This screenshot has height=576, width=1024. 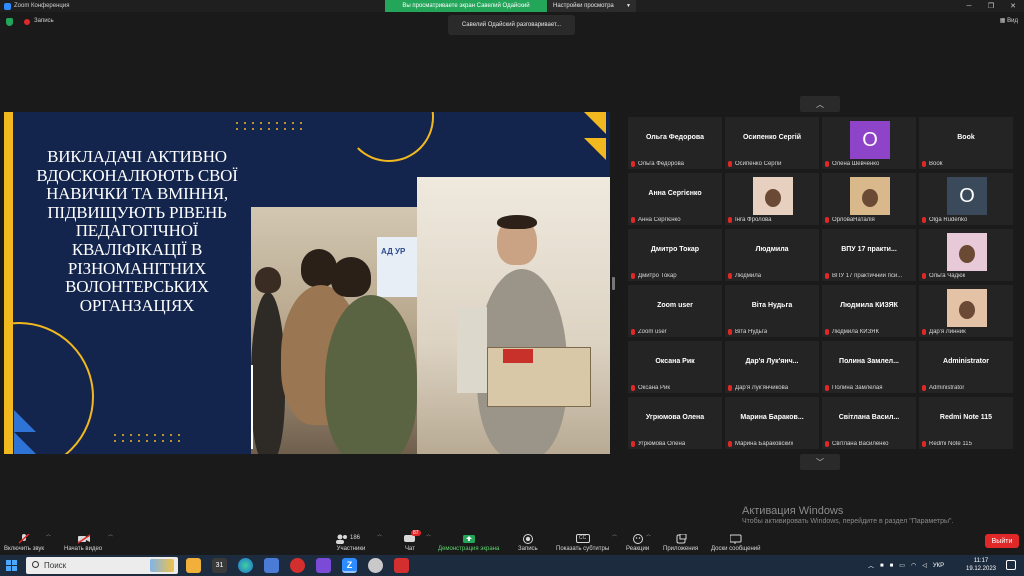 What do you see at coordinates (648, 534) in the screenshot?
I see `reactions-chevron-icon: ︿` at bounding box center [648, 534].